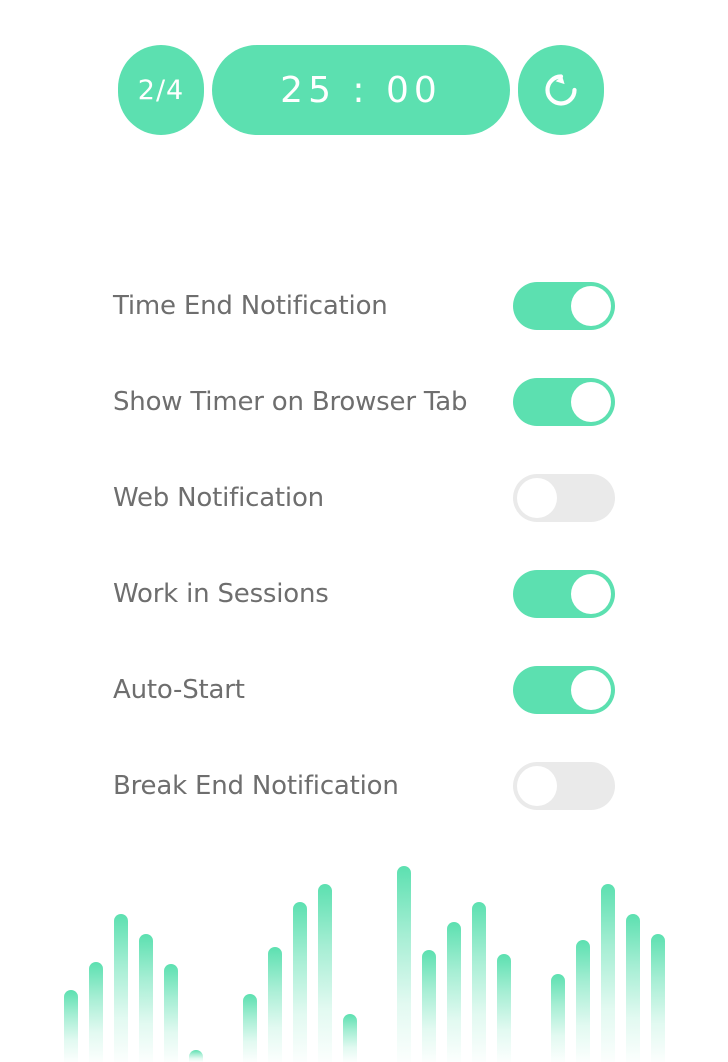 This screenshot has height=1062, width=728. I want to click on timer-display: 25 : 00, so click(361, 90).